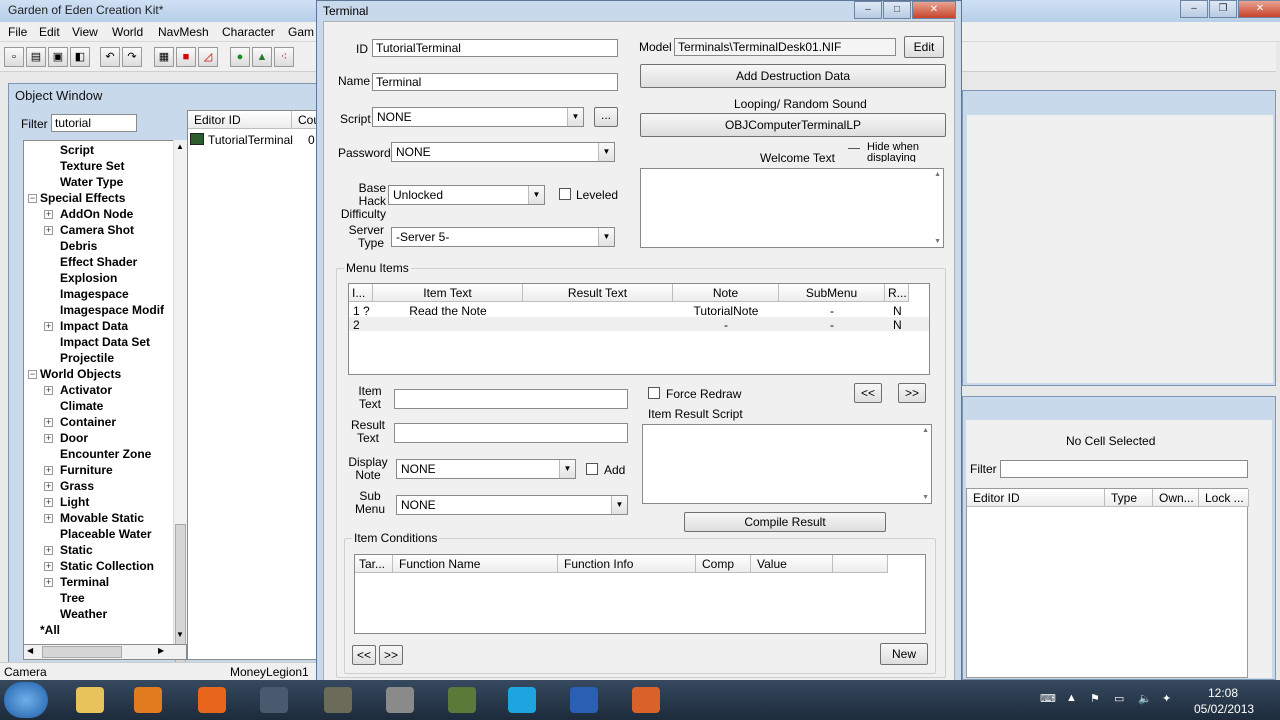 This screenshot has height=720, width=1280. Describe the element at coordinates (14, 57) in the screenshot. I see `new-icon: ▫` at that location.